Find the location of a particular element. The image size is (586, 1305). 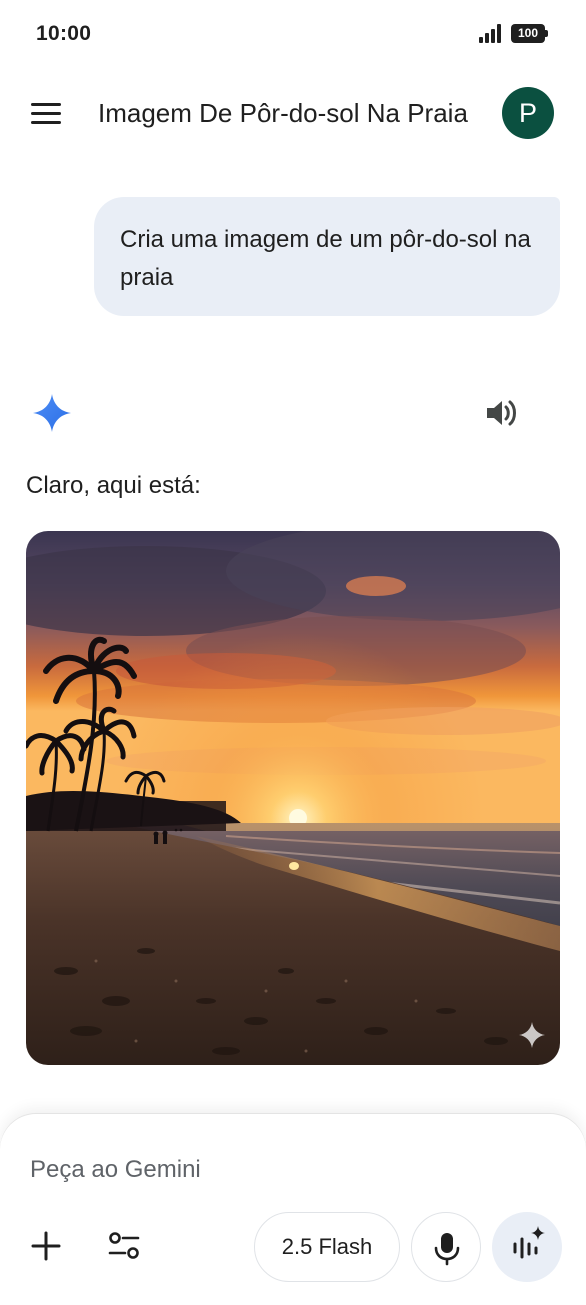

battery-icon: 100 is located at coordinates (530, 33).